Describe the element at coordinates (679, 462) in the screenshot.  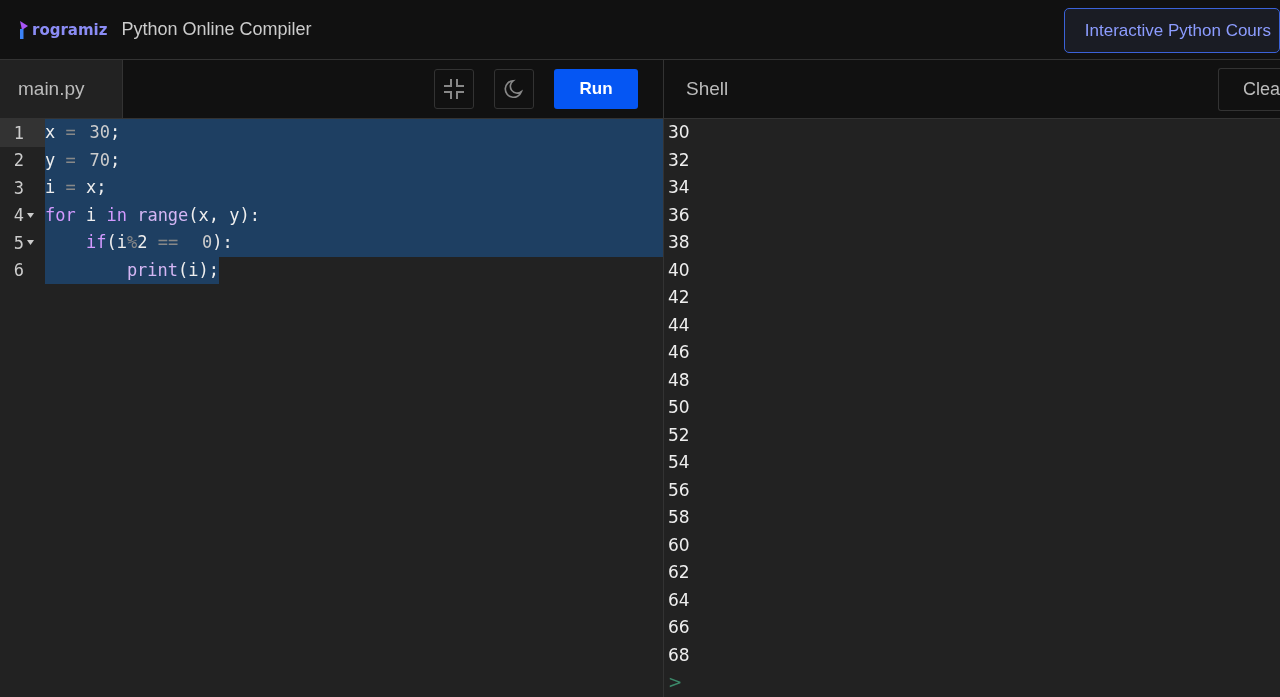
I see `output-line: 54` at that location.